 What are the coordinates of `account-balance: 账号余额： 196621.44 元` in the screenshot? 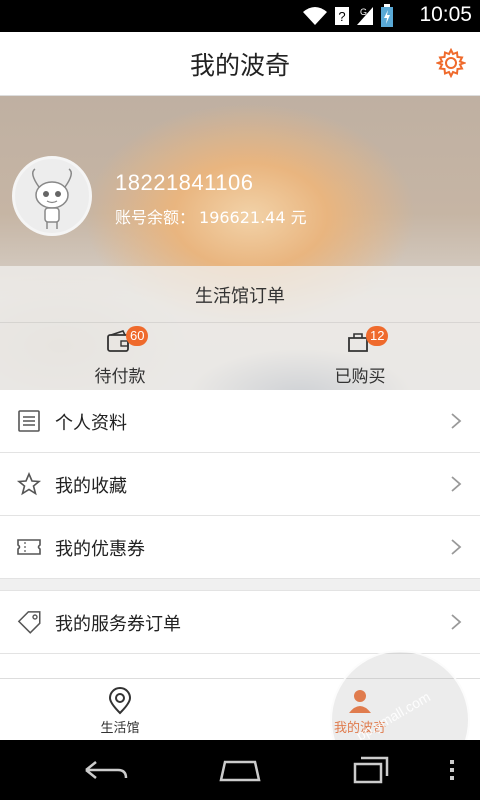 It's located at (211, 216).